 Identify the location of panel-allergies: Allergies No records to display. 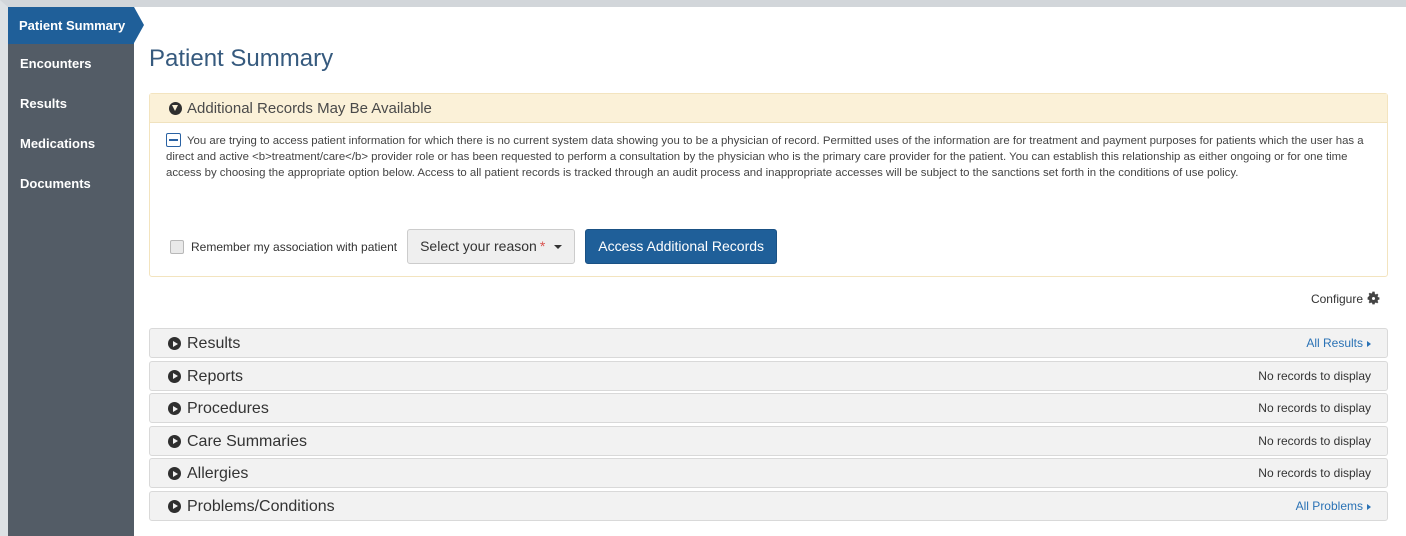
(768, 473).